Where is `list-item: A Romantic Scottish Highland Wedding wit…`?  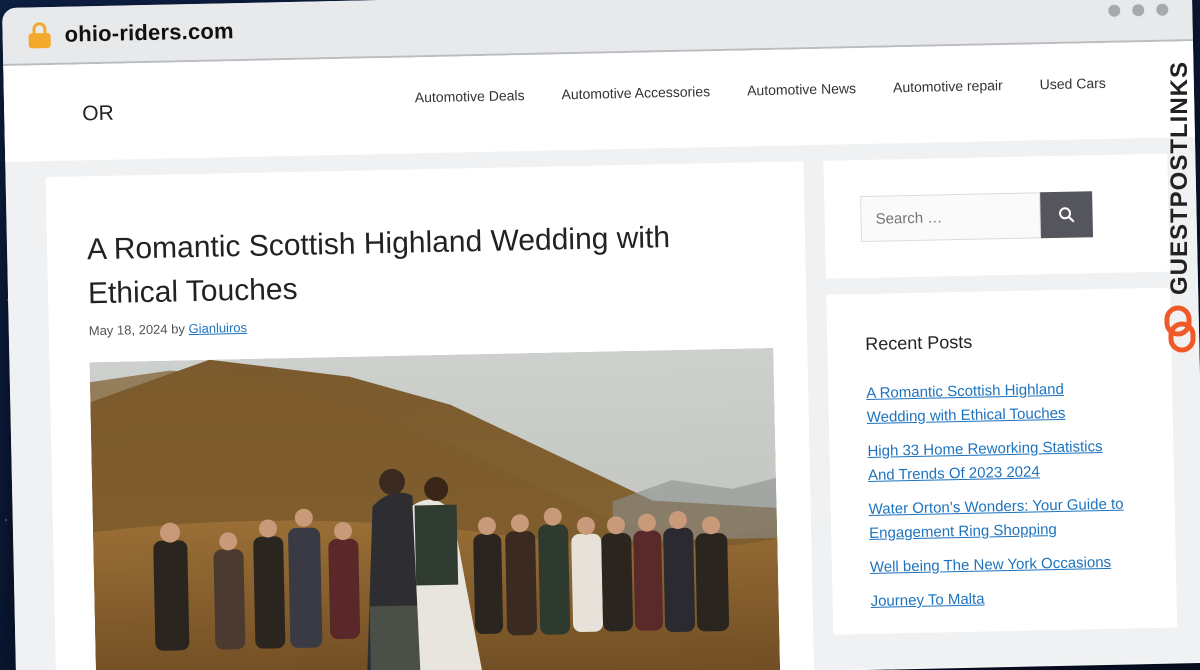 list-item: A Romantic Scottish Highland Wedding wit… is located at coordinates (996, 403).